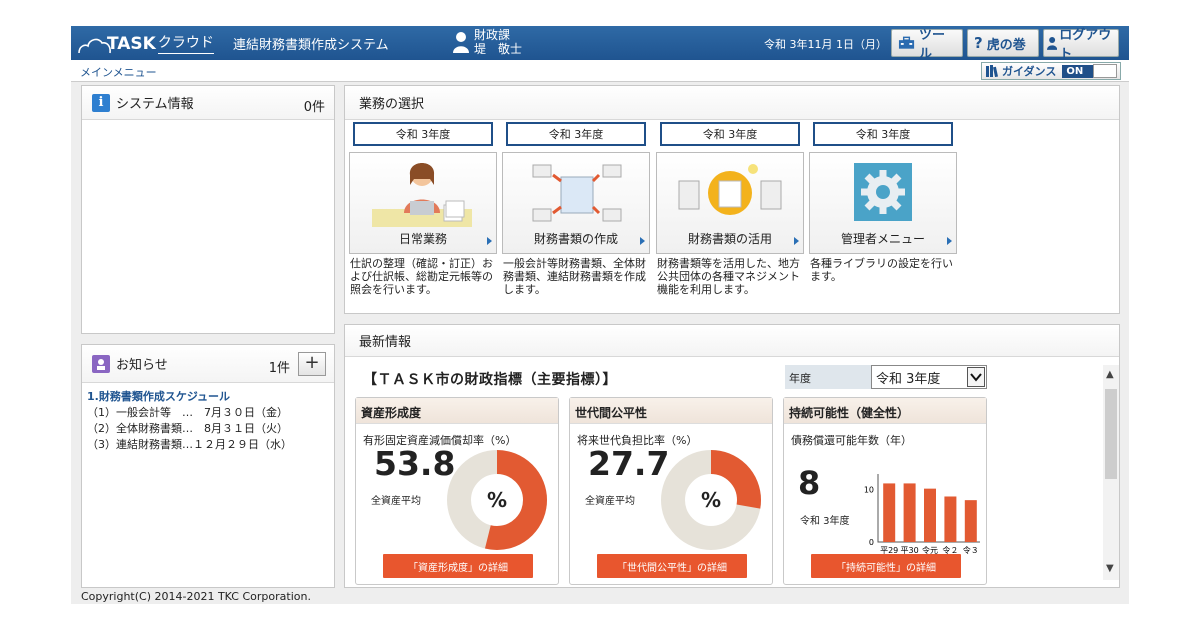 This screenshot has height=630, width=1200. What do you see at coordinates (385, 342) in the screenshot?
I see `latest-title: 最新情報` at bounding box center [385, 342].